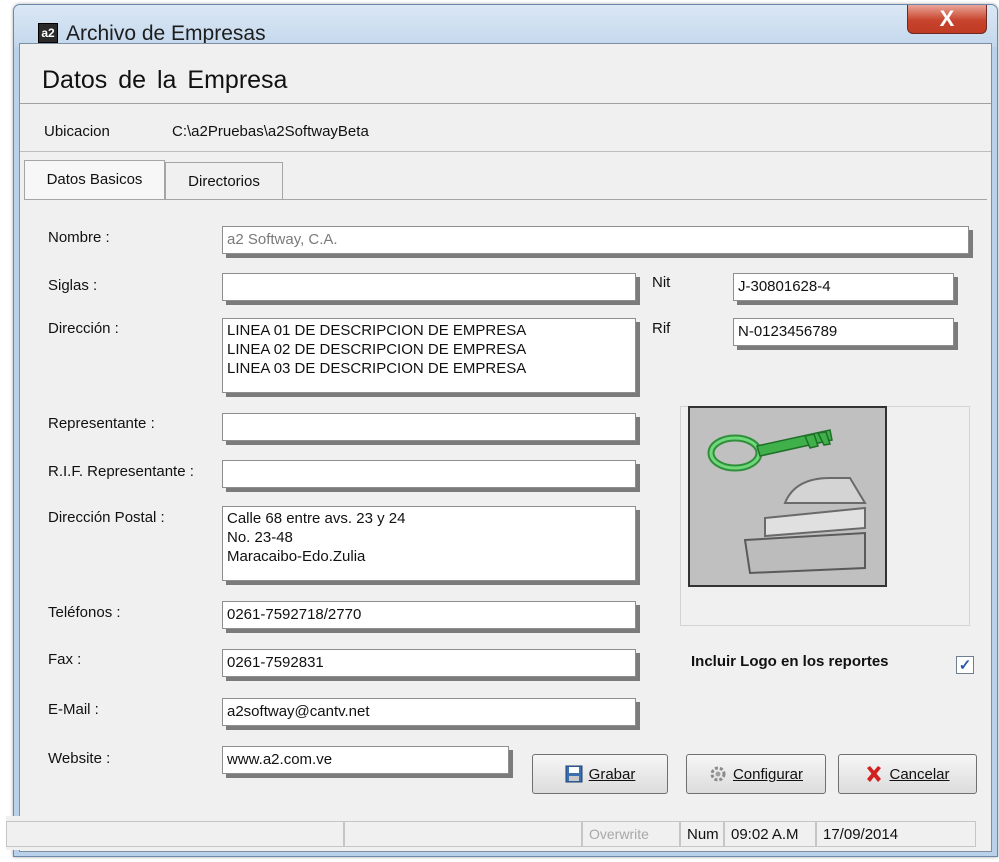  What do you see at coordinates (429, 615) in the screenshot?
I see `telefonos-field: 0261-7592718/2770` at bounding box center [429, 615].